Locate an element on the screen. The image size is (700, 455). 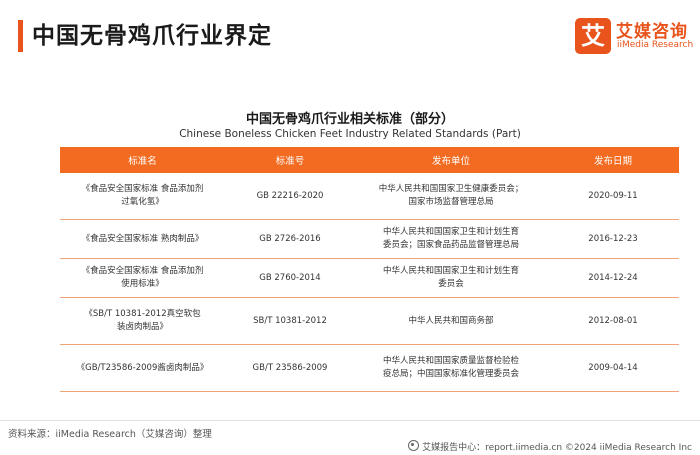
cell-number: SB/T 10381-2012 is located at coordinates (290, 321).